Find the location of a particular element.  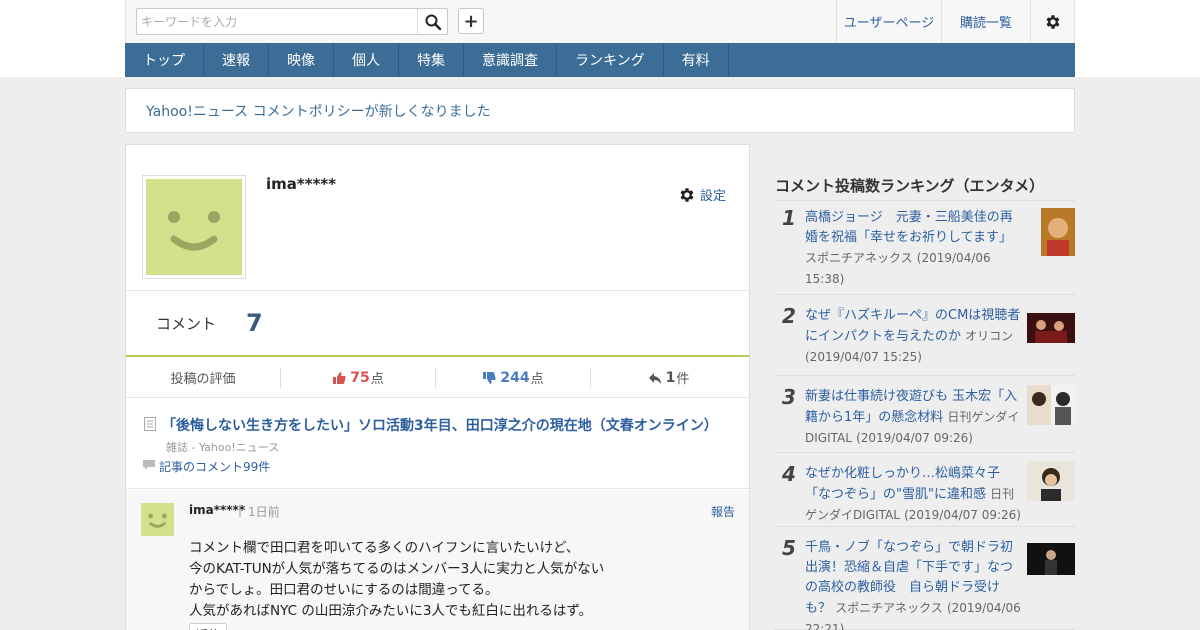

ranking-date: (2019/04/07 15:25) is located at coordinates (863, 357).